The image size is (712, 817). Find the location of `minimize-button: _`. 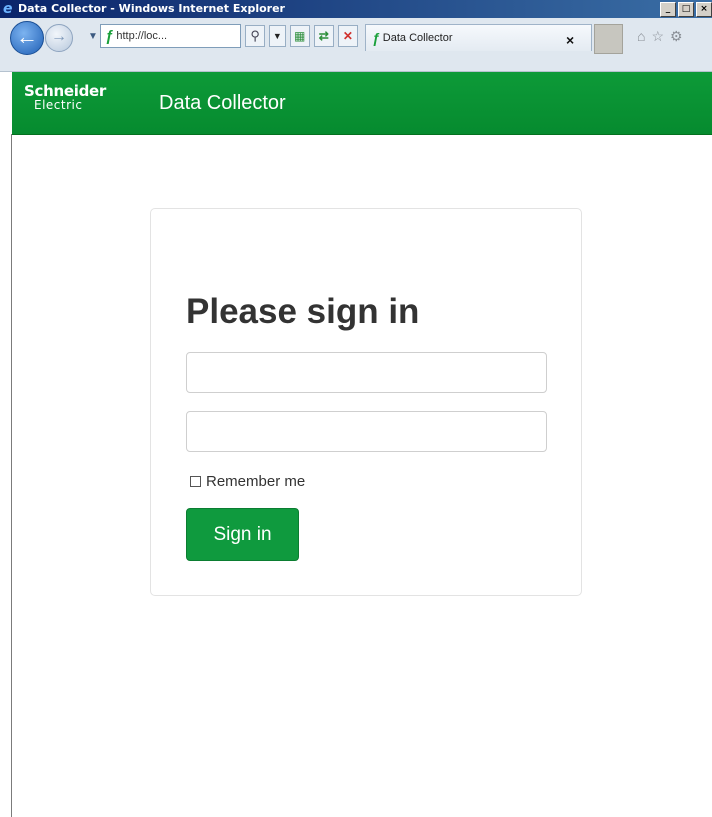

minimize-button: _ is located at coordinates (668, 9).